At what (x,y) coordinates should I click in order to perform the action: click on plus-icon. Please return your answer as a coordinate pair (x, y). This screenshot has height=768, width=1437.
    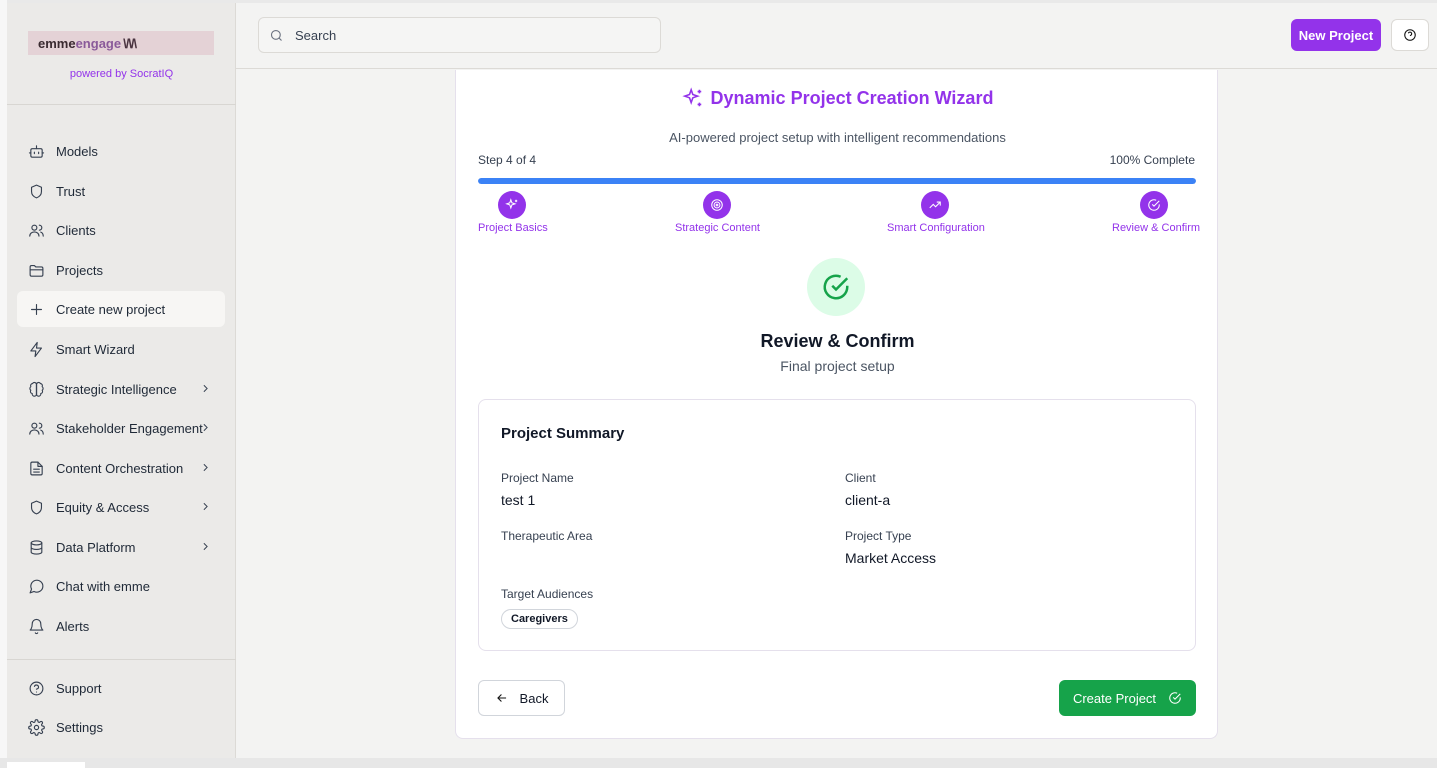
    Looking at the image, I should click on (36, 309).